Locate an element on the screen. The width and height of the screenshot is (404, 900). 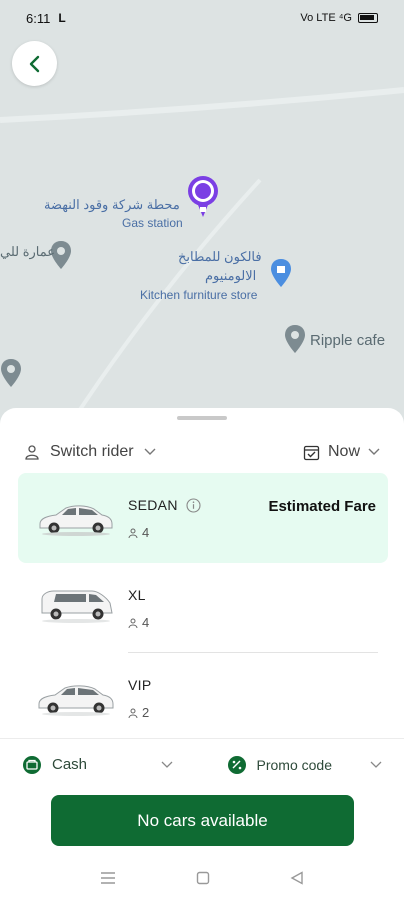
car-seats-vip: 2 is located at coordinates (138, 712).